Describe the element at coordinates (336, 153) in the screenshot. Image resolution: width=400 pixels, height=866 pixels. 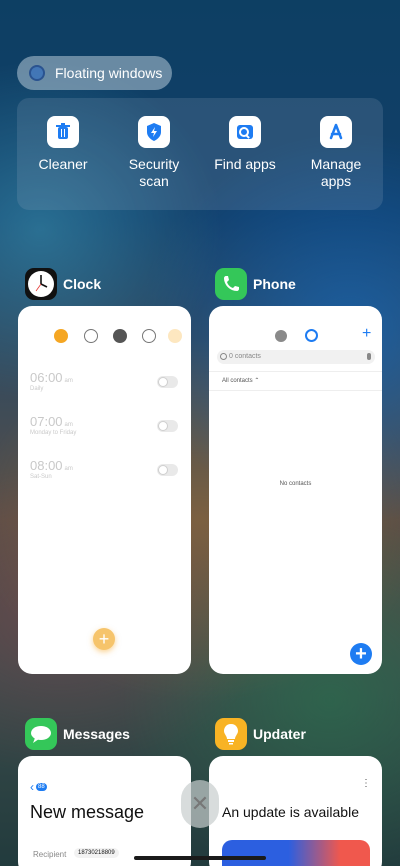
I see `manage-apps-button: Manage apps` at that location.